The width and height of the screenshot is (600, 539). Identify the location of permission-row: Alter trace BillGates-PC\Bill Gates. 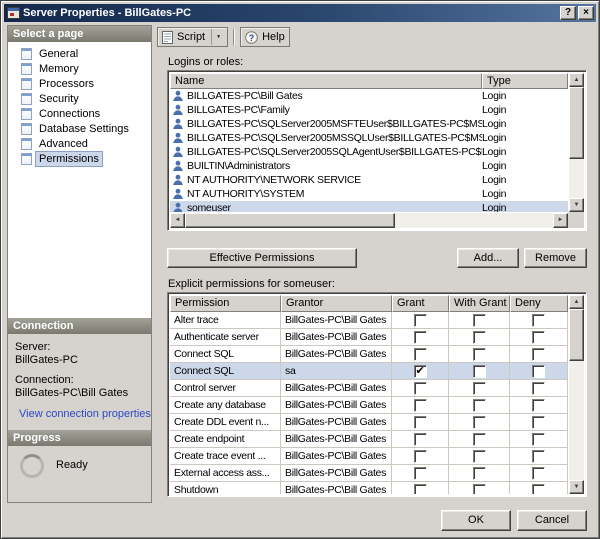
(369, 320).